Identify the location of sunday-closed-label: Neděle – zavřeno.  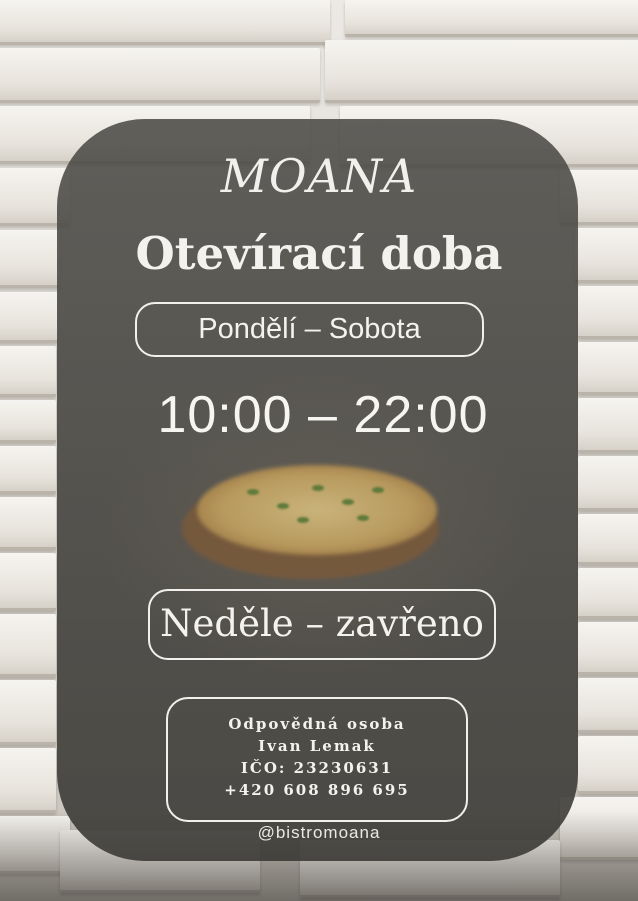
(322, 624).